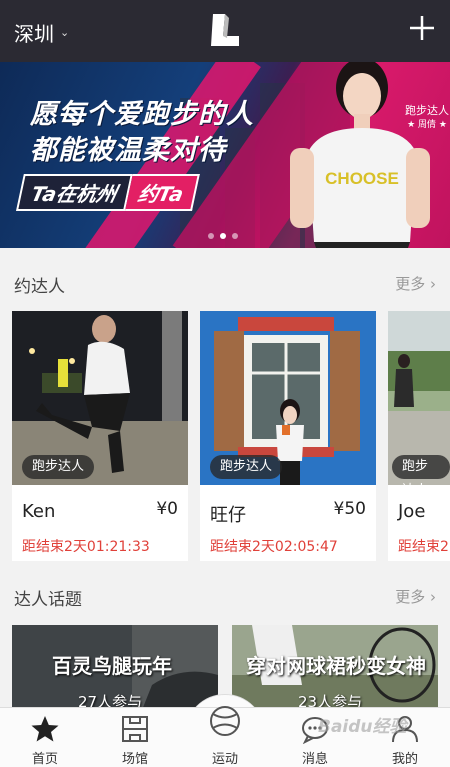 The image size is (450, 767). I want to click on city-selector: 深圳 ⌄, so click(41, 32).